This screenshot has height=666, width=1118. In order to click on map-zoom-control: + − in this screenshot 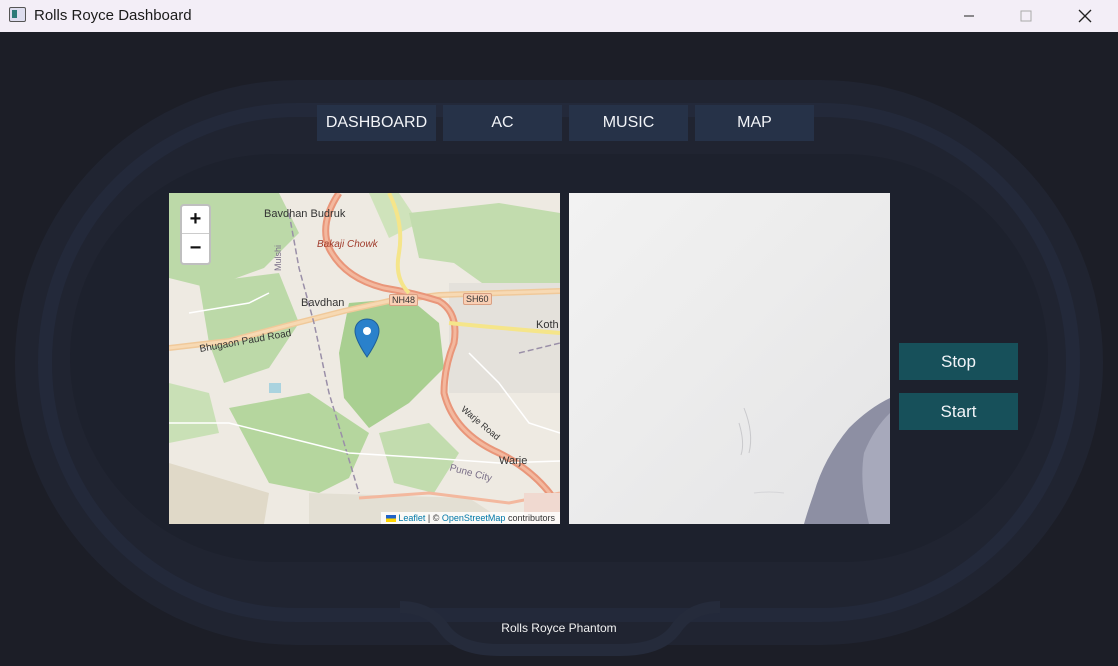, I will do `click(195, 234)`.